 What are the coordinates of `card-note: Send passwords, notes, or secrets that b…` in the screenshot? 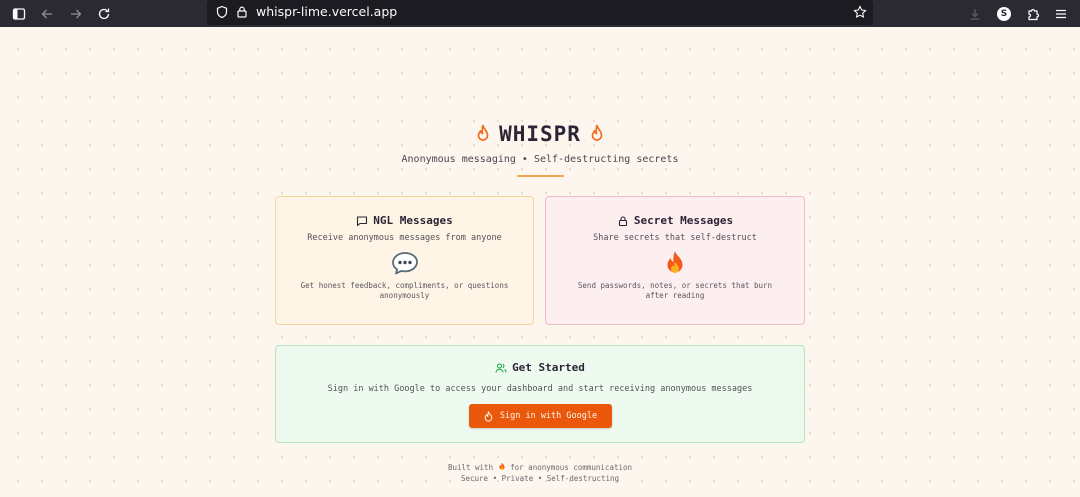 It's located at (675, 290).